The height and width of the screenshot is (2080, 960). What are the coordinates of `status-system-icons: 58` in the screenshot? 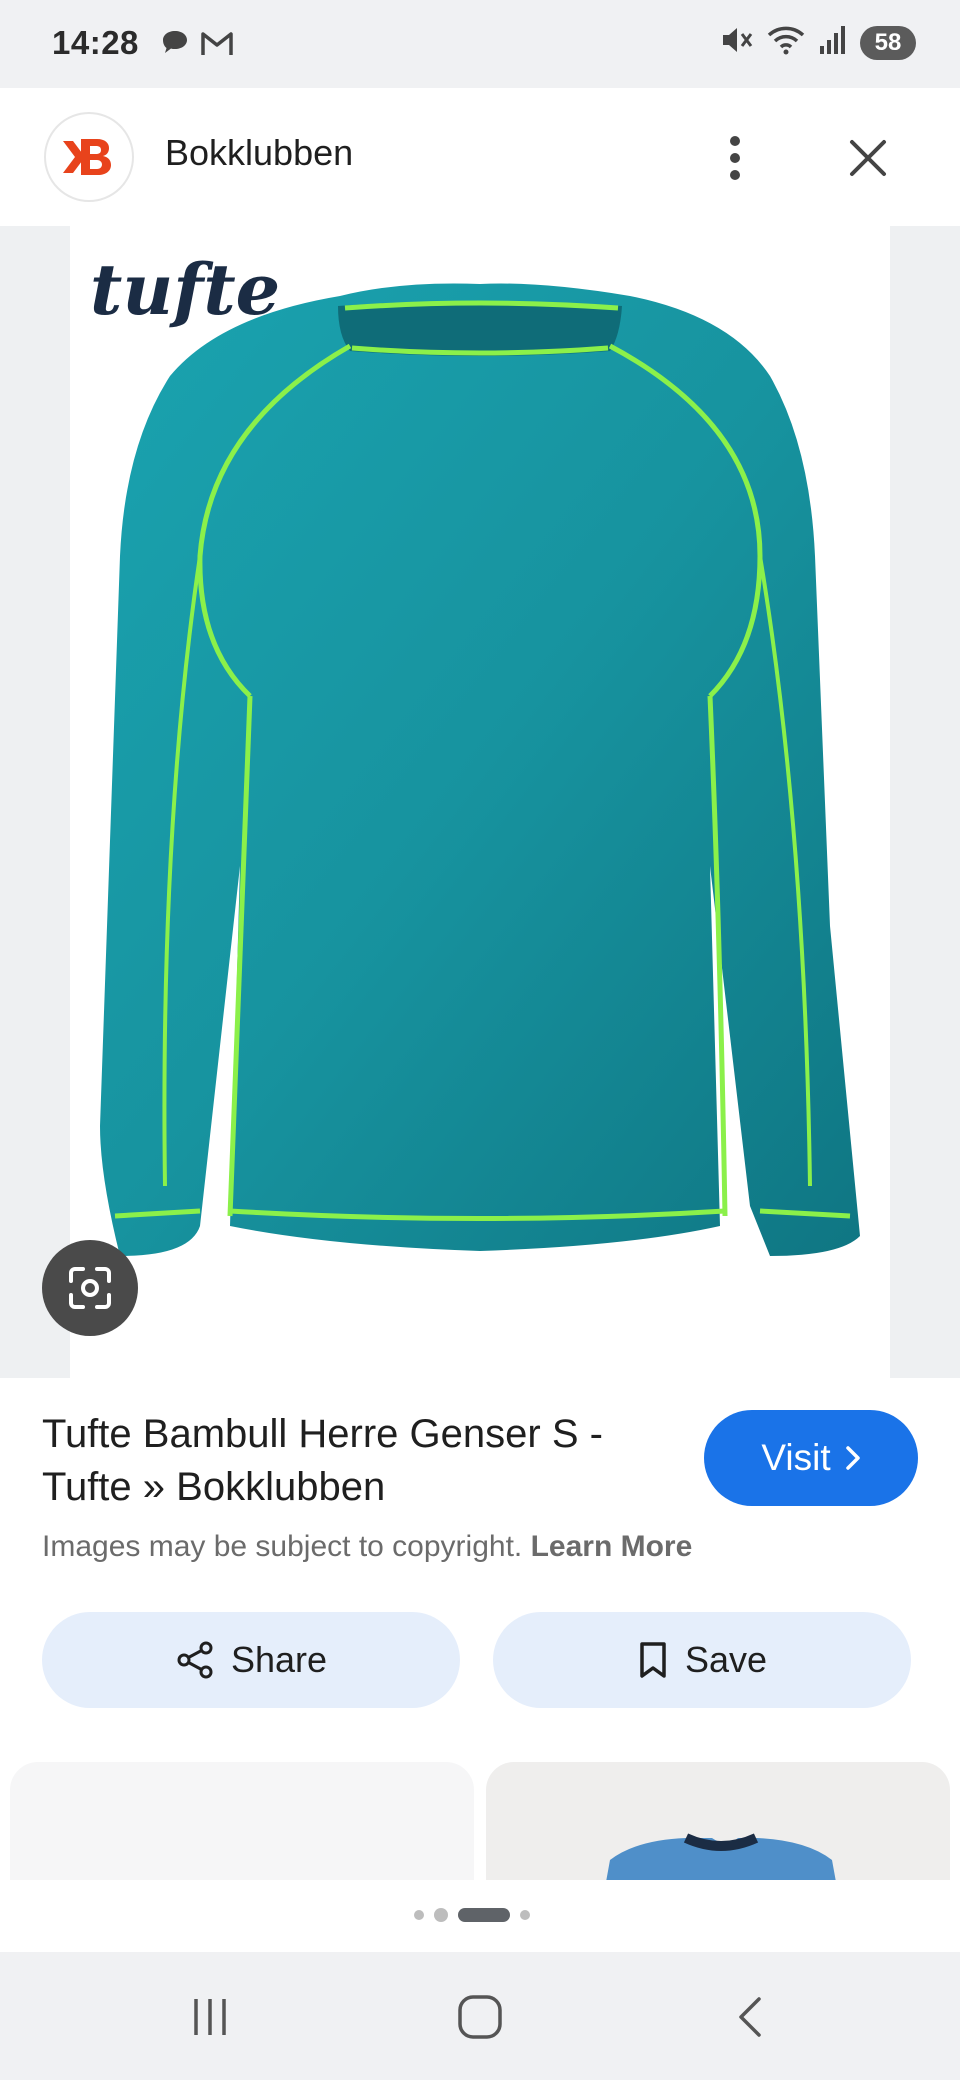 It's located at (818, 42).